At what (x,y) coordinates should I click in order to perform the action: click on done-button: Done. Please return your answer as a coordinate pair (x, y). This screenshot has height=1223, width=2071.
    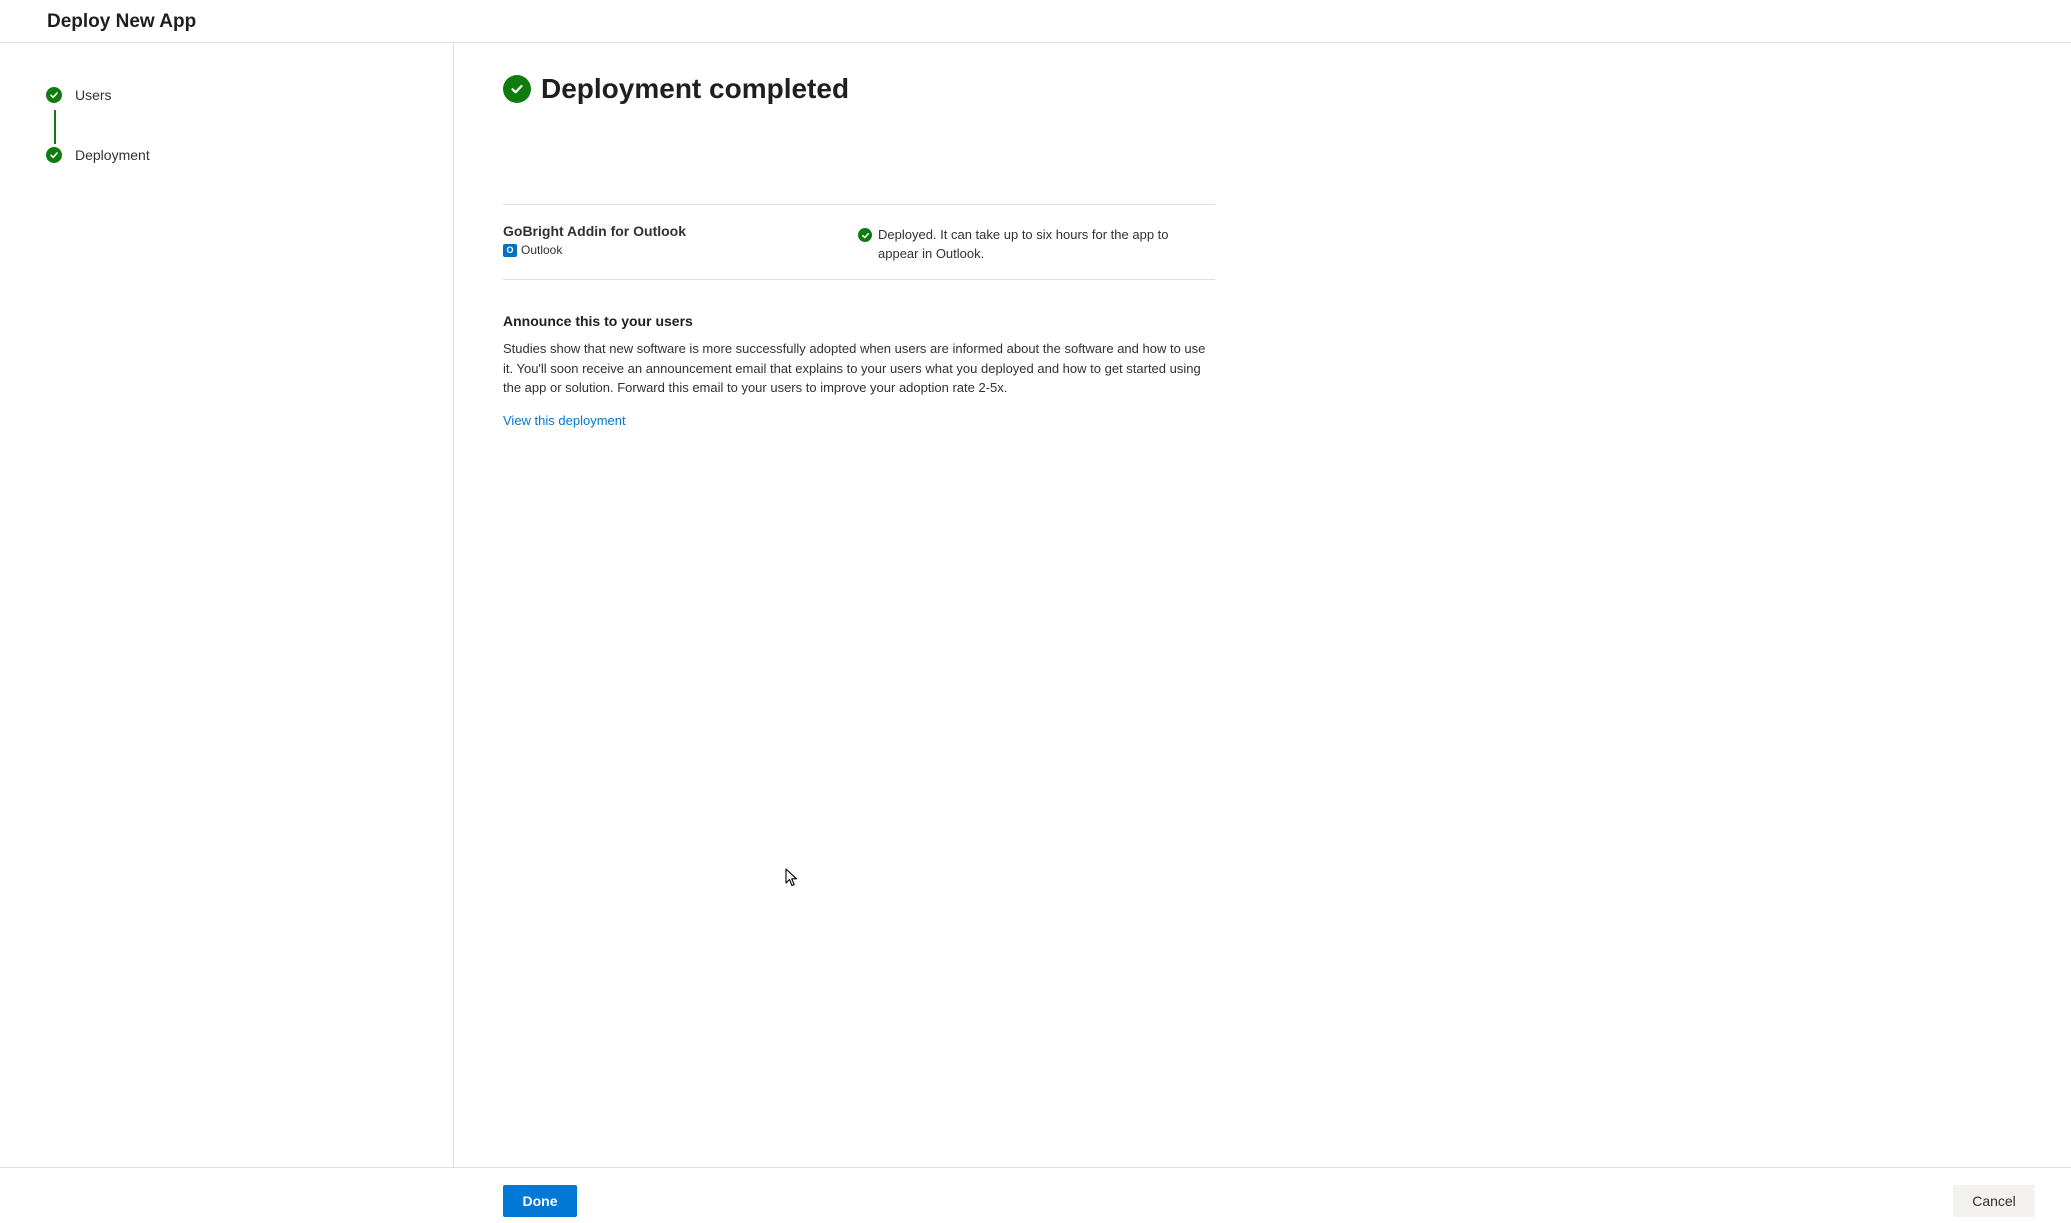
    Looking at the image, I should click on (540, 1201).